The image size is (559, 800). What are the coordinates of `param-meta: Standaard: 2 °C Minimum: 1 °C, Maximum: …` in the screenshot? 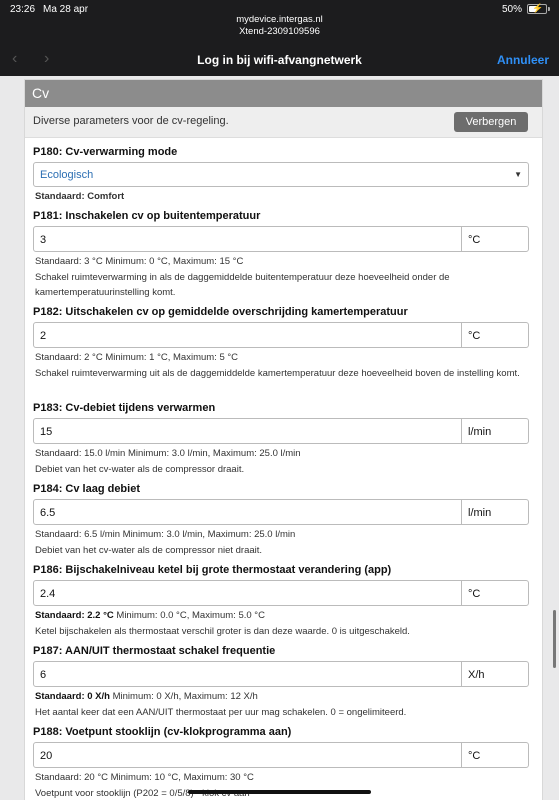 It's located at (137, 357).